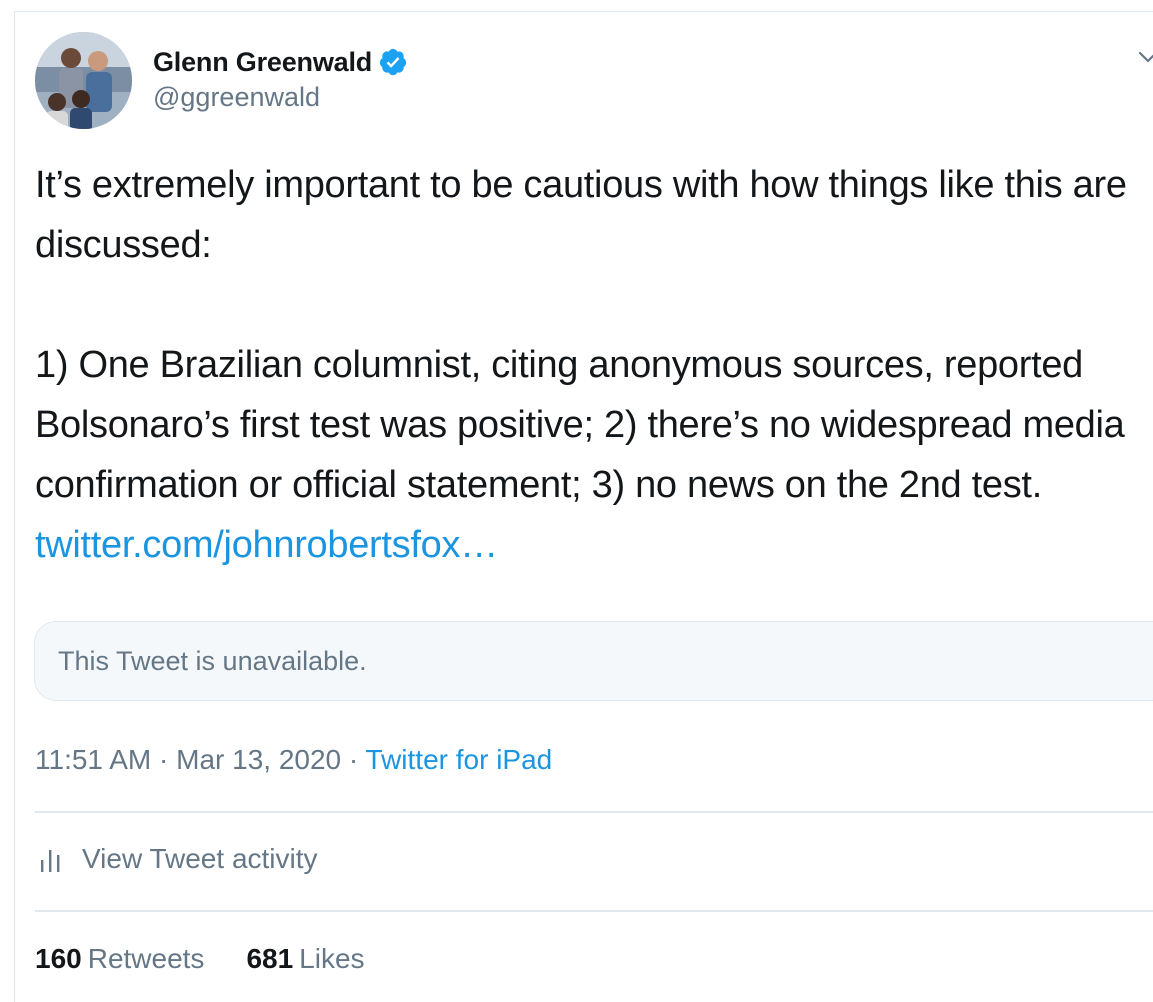 The image size is (1153, 1002). I want to click on tweet-time: 11:51 AM, so click(93, 759).